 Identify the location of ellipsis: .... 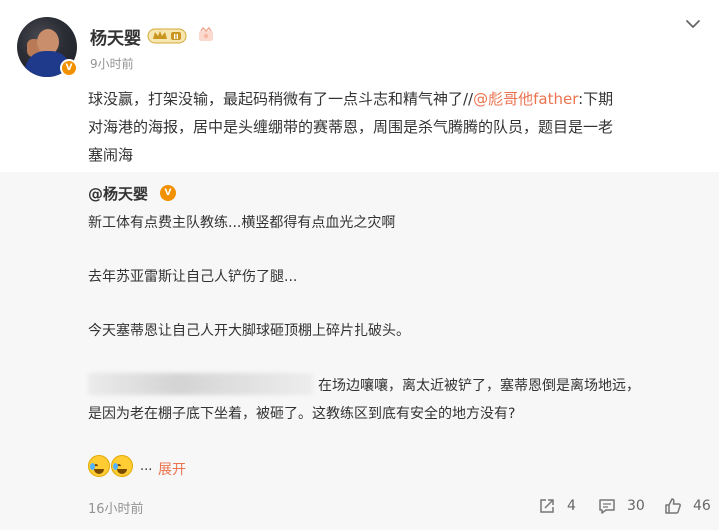
(146, 466).